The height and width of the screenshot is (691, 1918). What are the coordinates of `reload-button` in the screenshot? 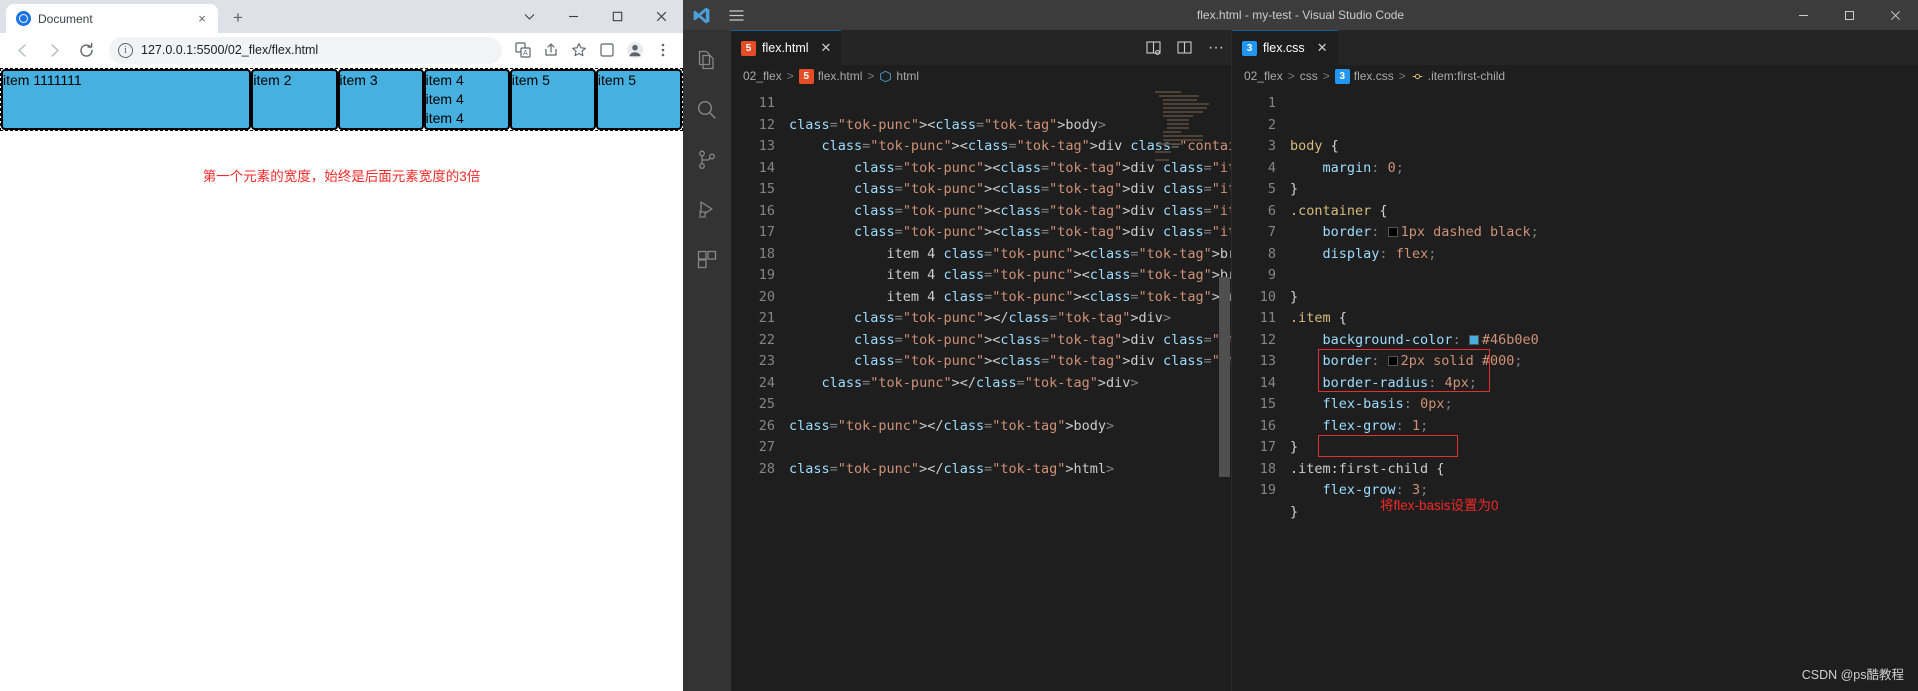 It's located at (86, 50).